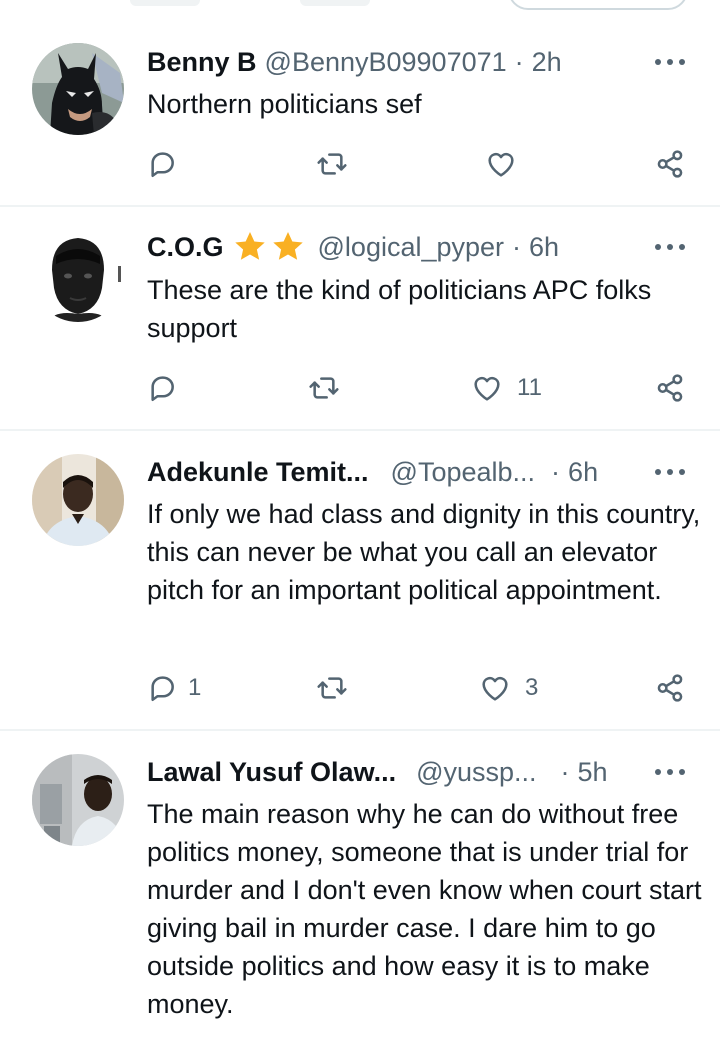  I want to click on reply-header: Adekunle Temit... @Topealb... · 6h, so click(372, 472).